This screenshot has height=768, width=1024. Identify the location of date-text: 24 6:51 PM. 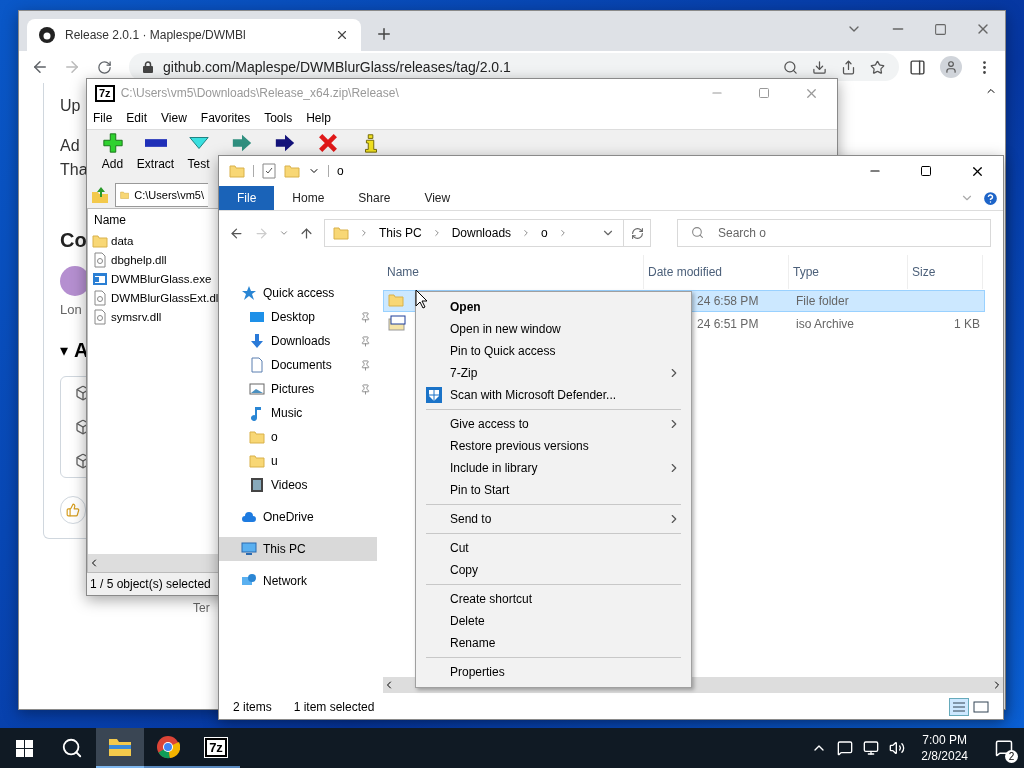
(728, 324).